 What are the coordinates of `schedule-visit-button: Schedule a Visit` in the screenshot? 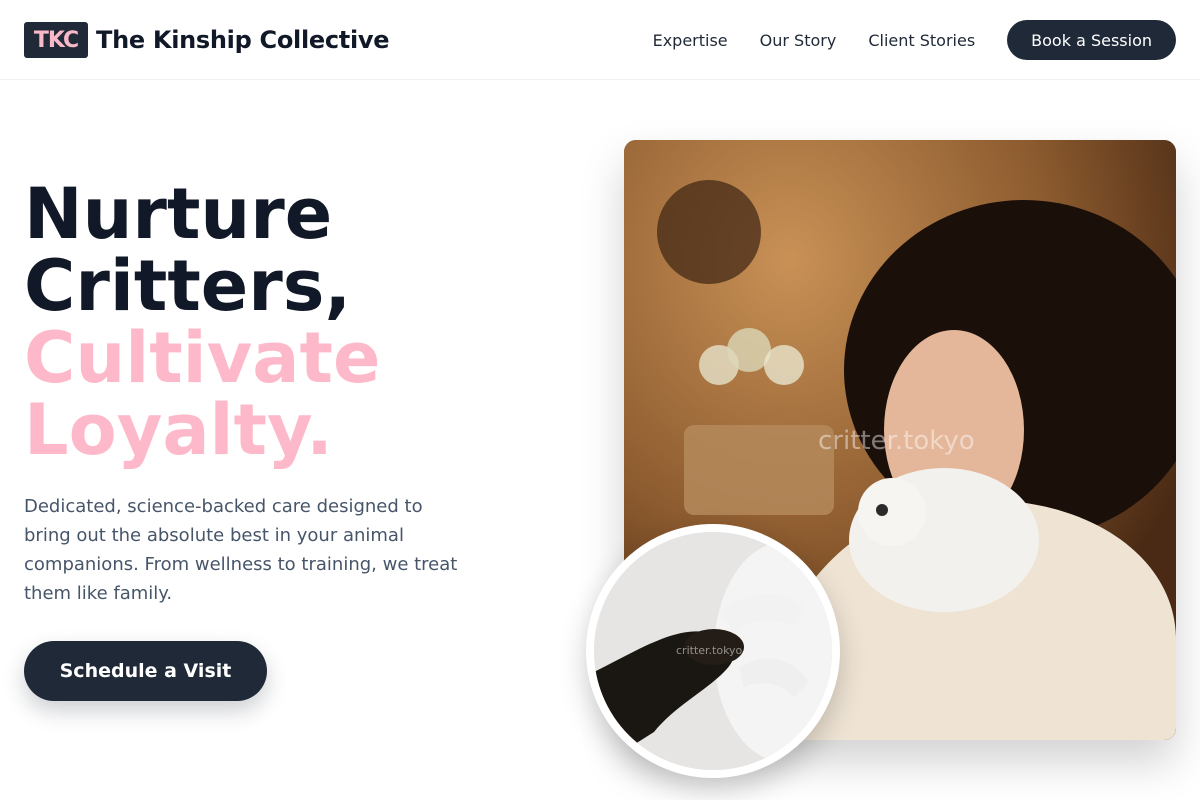 It's located at (145, 671).